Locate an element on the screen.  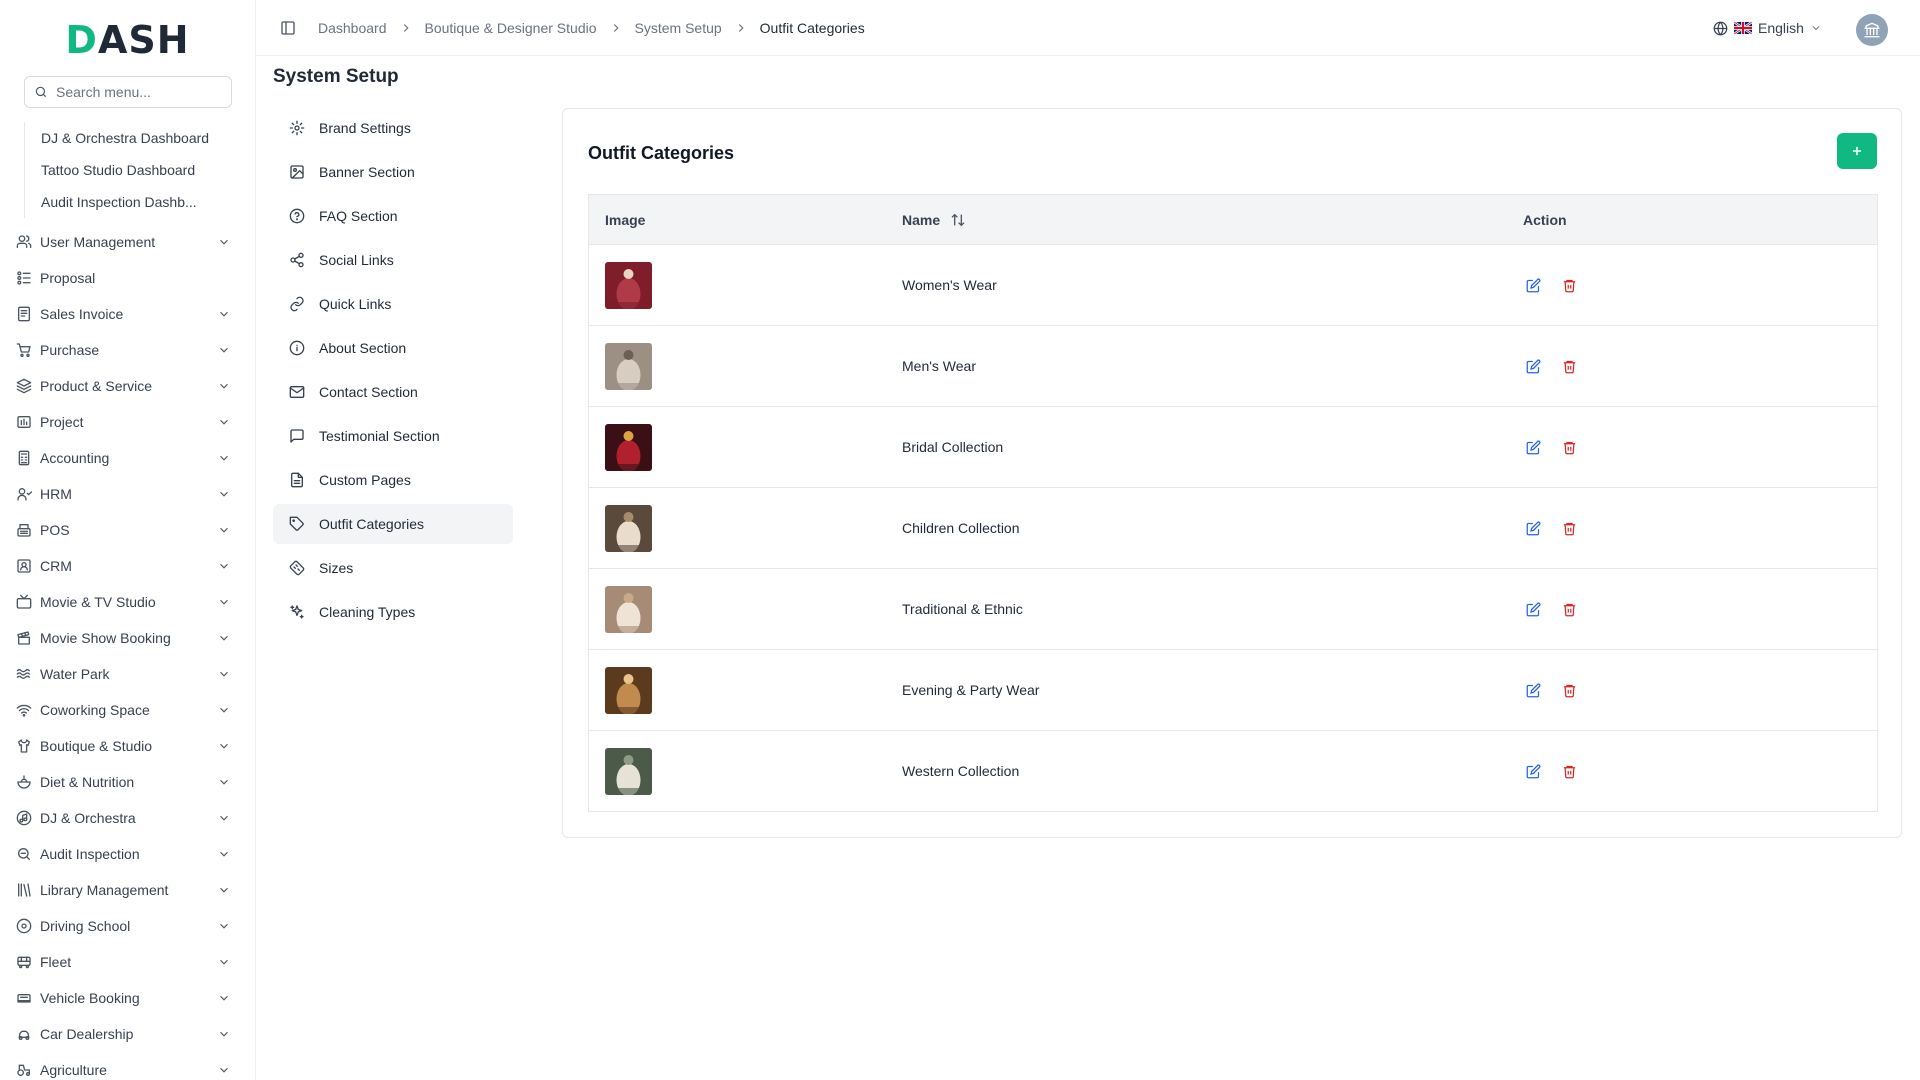
search-box is located at coordinates (128, 92).